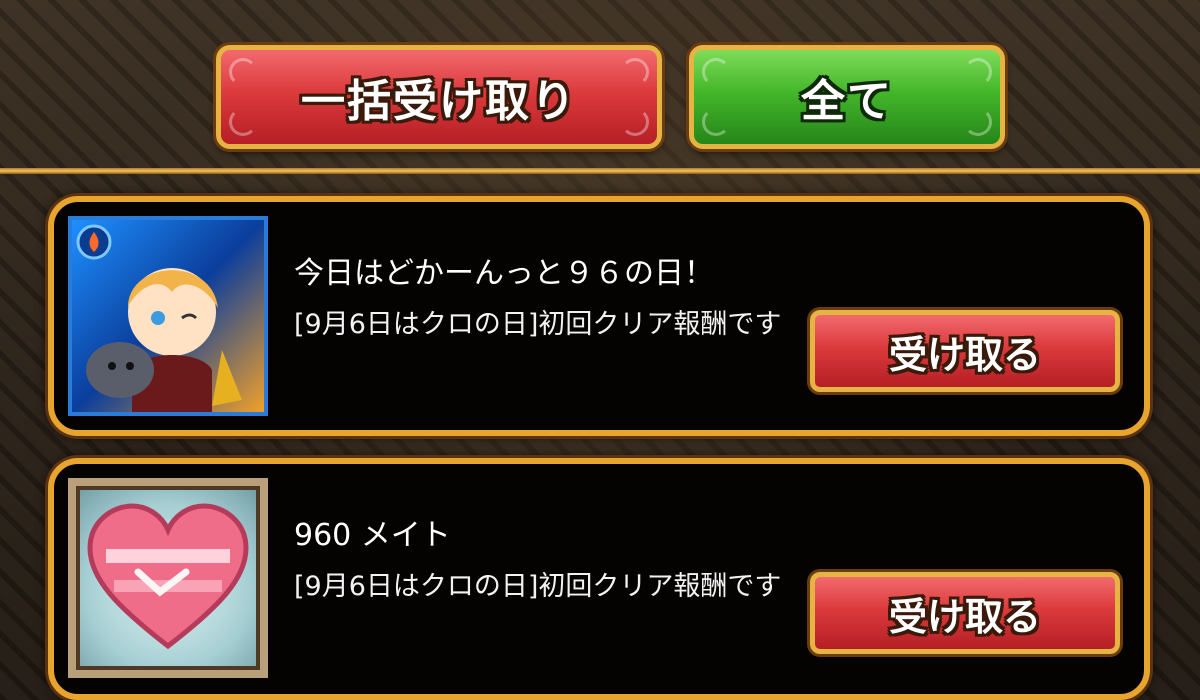 The height and width of the screenshot is (700, 1200). What do you see at coordinates (372, 535) in the screenshot?
I see `reward-title: 960 メイト` at bounding box center [372, 535].